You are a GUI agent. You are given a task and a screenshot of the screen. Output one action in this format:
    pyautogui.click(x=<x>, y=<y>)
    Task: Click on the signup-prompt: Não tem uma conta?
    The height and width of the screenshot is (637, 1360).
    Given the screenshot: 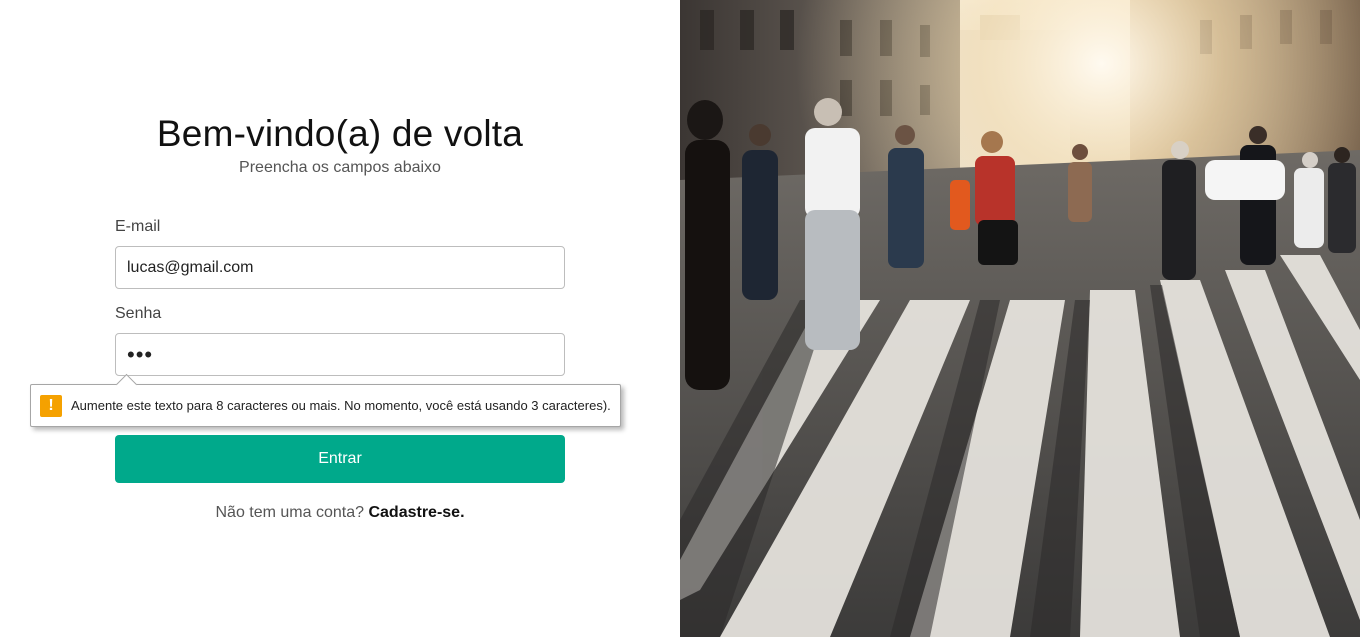 What is the action you would take?
    pyautogui.click(x=290, y=512)
    